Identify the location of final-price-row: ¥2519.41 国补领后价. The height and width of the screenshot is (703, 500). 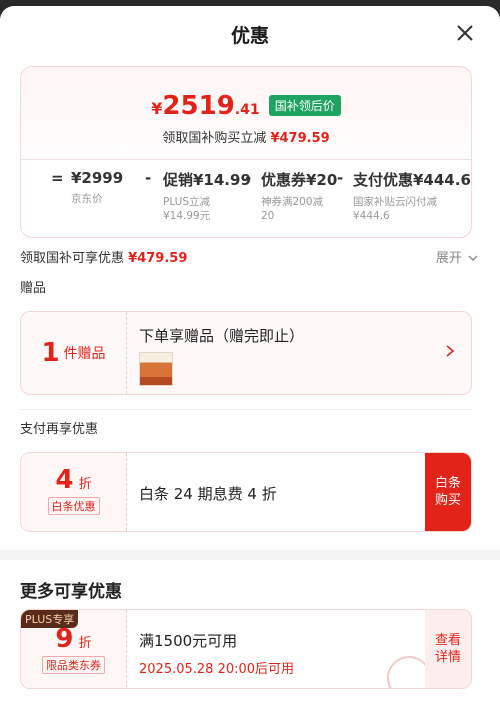
(246, 106).